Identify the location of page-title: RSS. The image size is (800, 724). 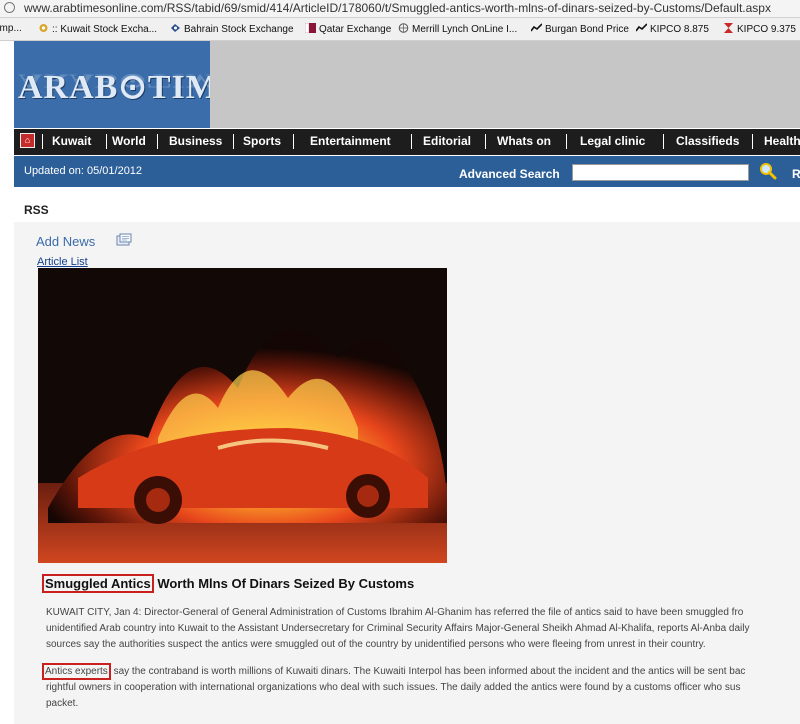
(36, 210).